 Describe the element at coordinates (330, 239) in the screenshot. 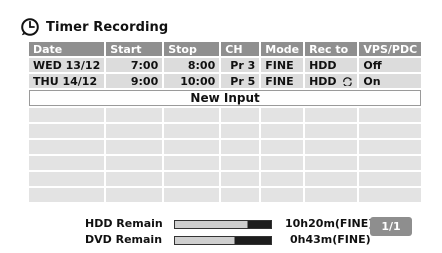

I see `dvd-remain-value: 0h43m(FINE)` at that location.